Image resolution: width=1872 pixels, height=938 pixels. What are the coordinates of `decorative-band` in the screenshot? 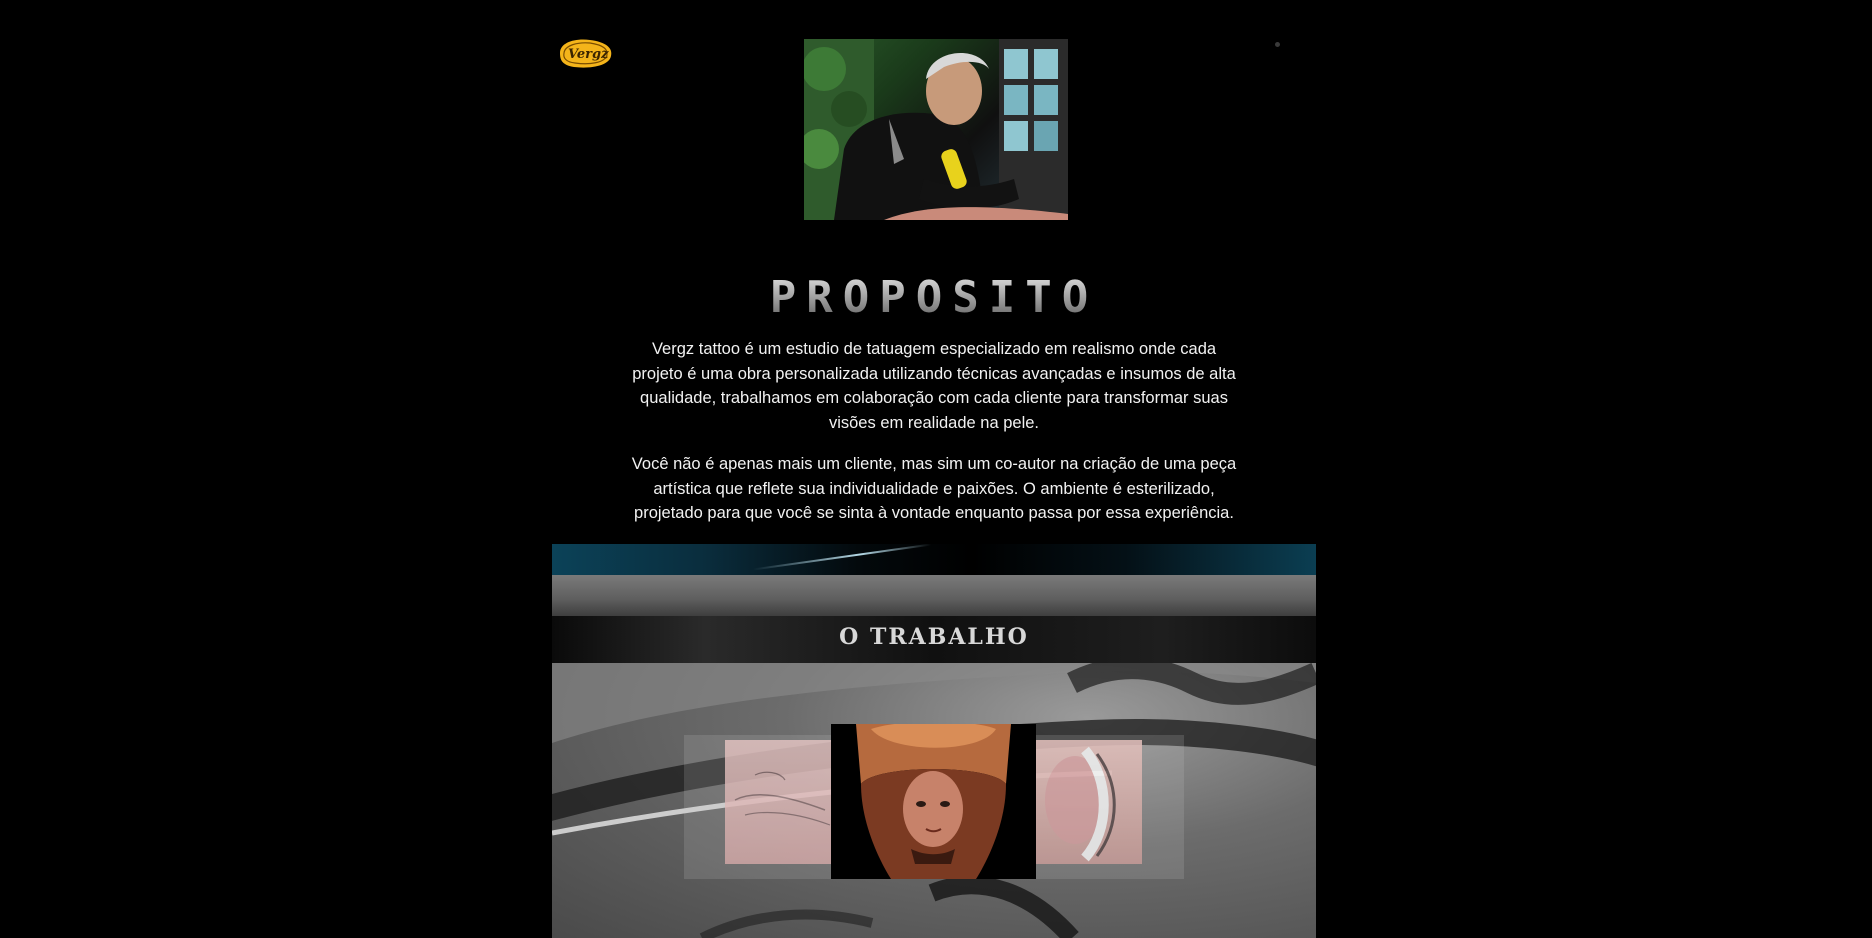 It's located at (934, 559).